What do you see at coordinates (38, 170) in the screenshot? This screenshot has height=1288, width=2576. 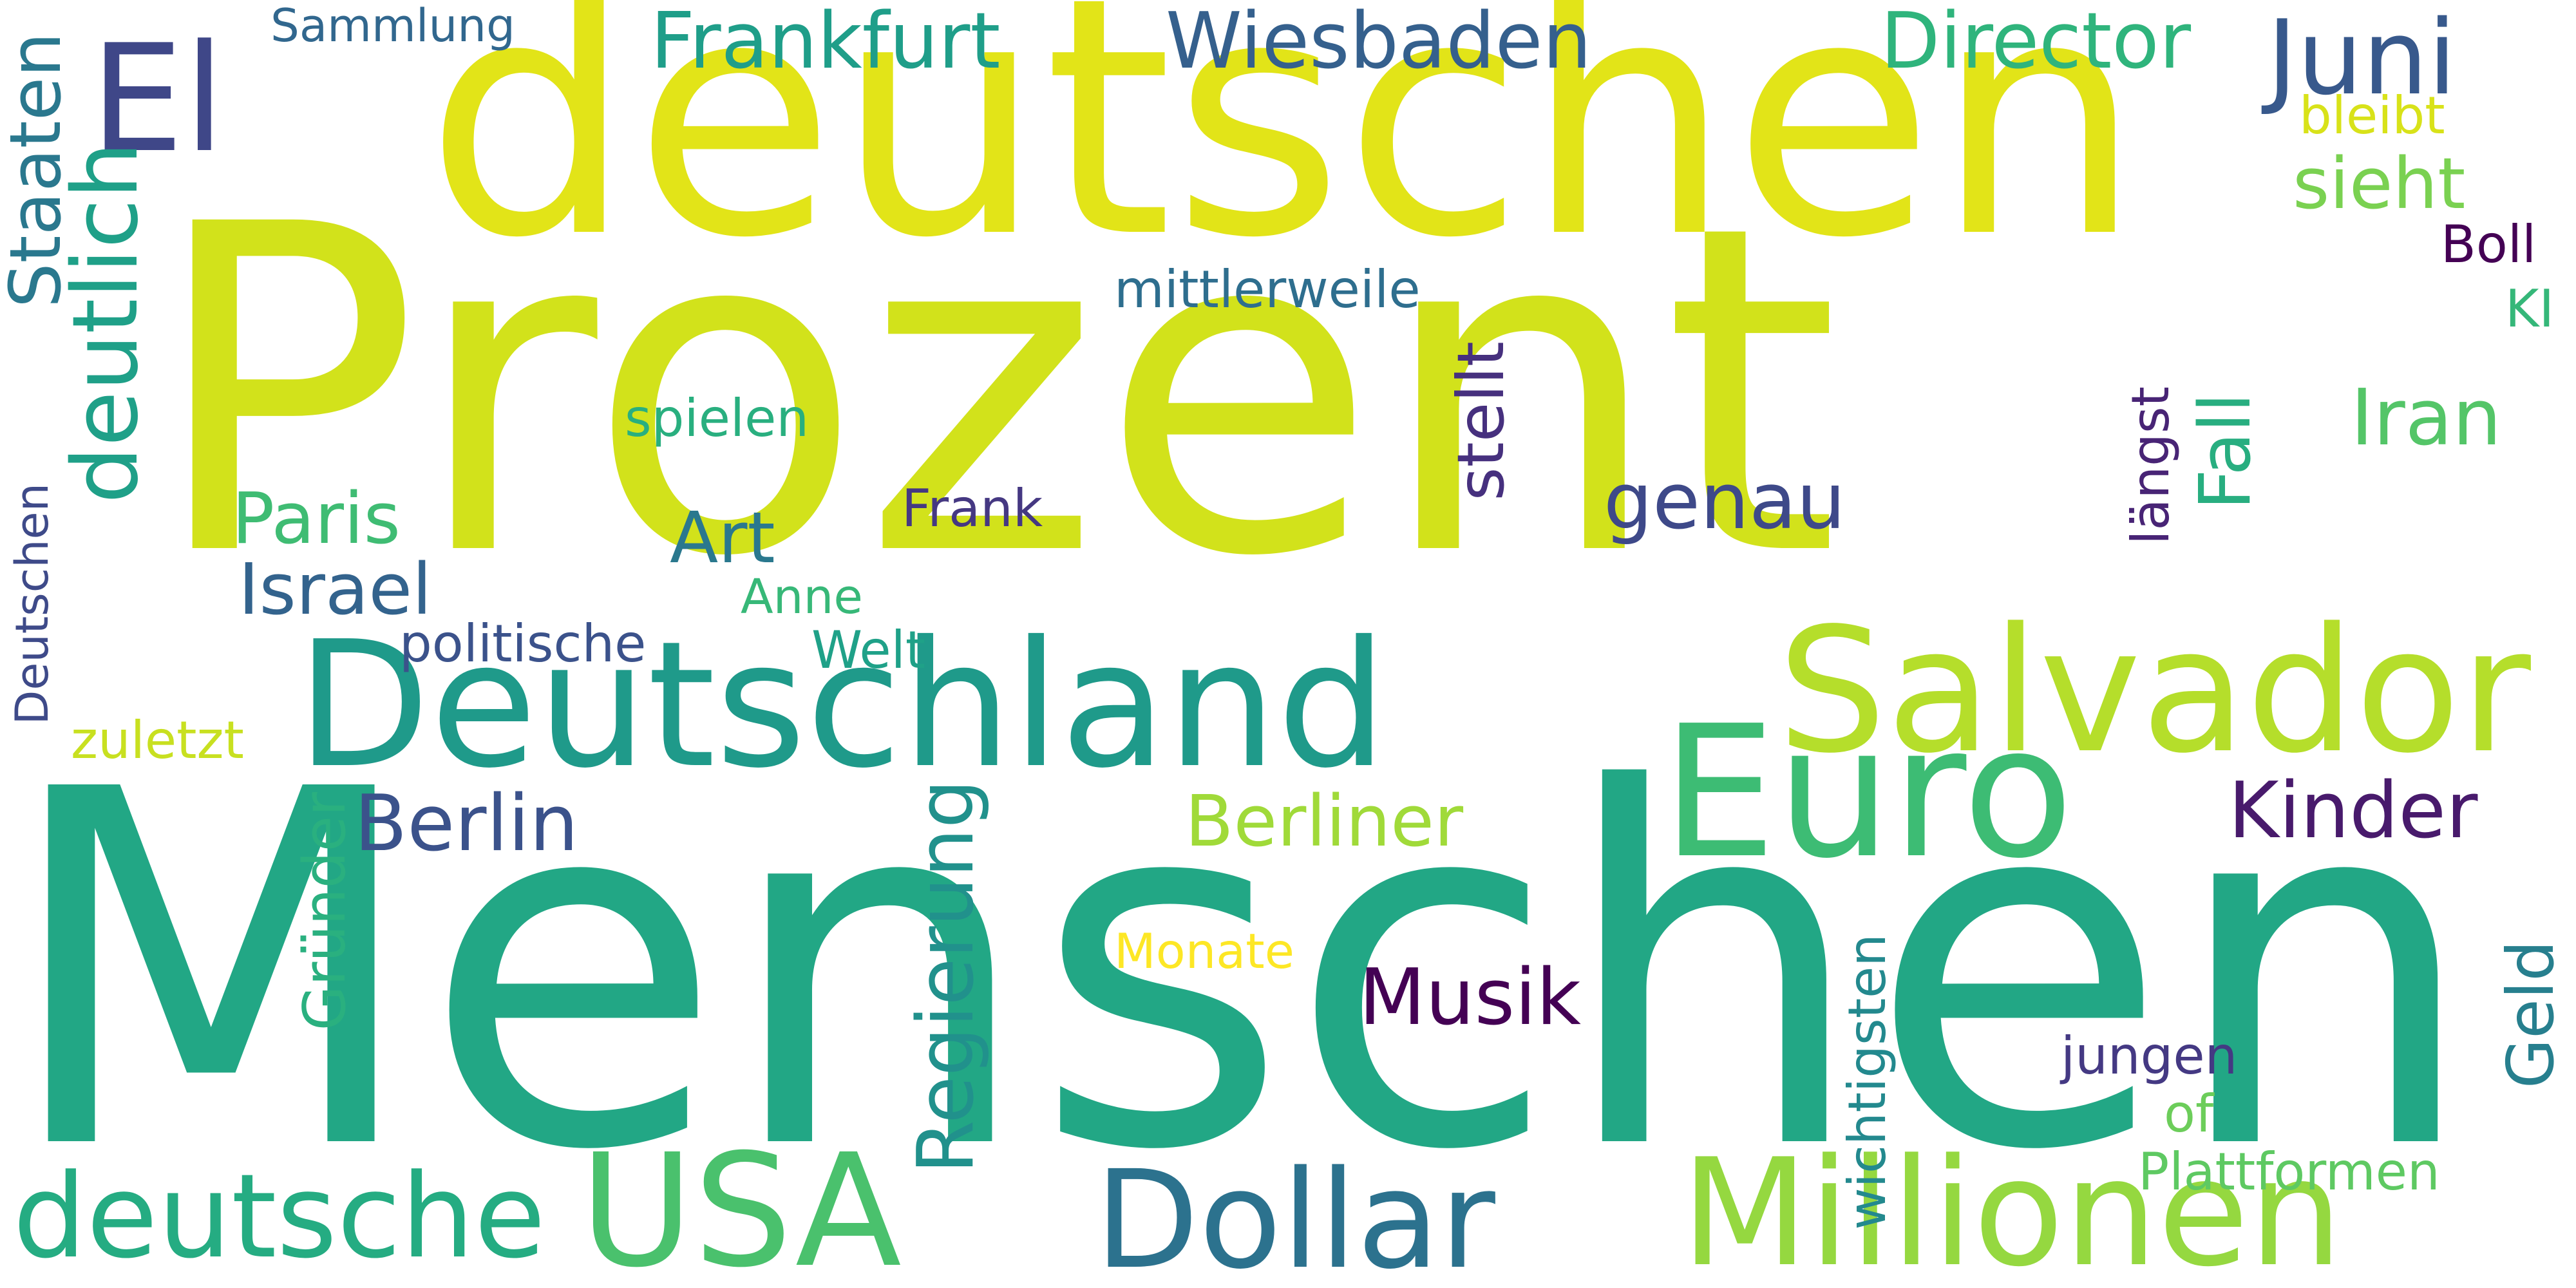 I see `word-staaten: Staaten` at bounding box center [38, 170].